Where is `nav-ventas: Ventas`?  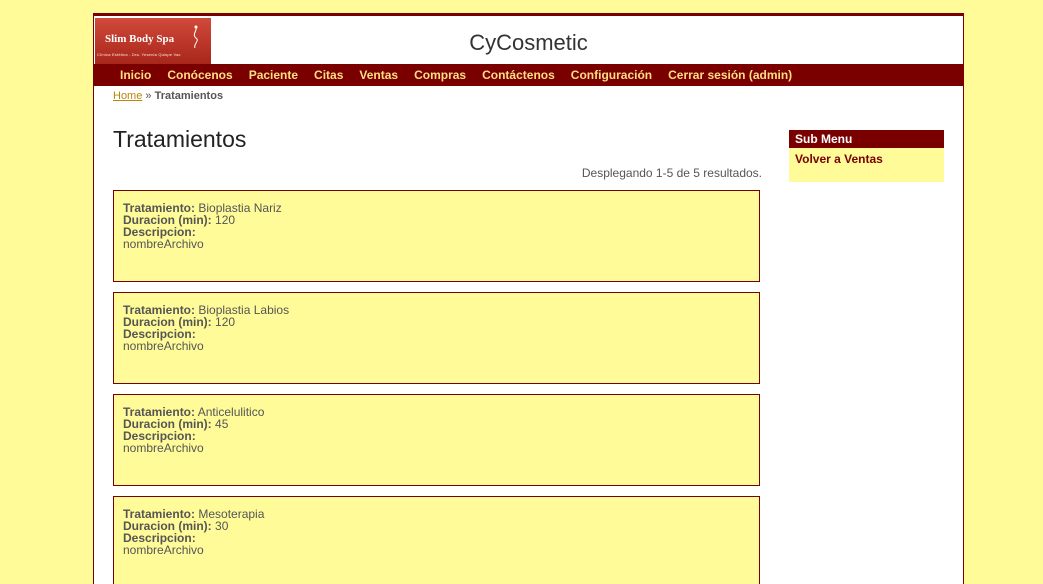 nav-ventas: Ventas is located at coordinates (378, 75).